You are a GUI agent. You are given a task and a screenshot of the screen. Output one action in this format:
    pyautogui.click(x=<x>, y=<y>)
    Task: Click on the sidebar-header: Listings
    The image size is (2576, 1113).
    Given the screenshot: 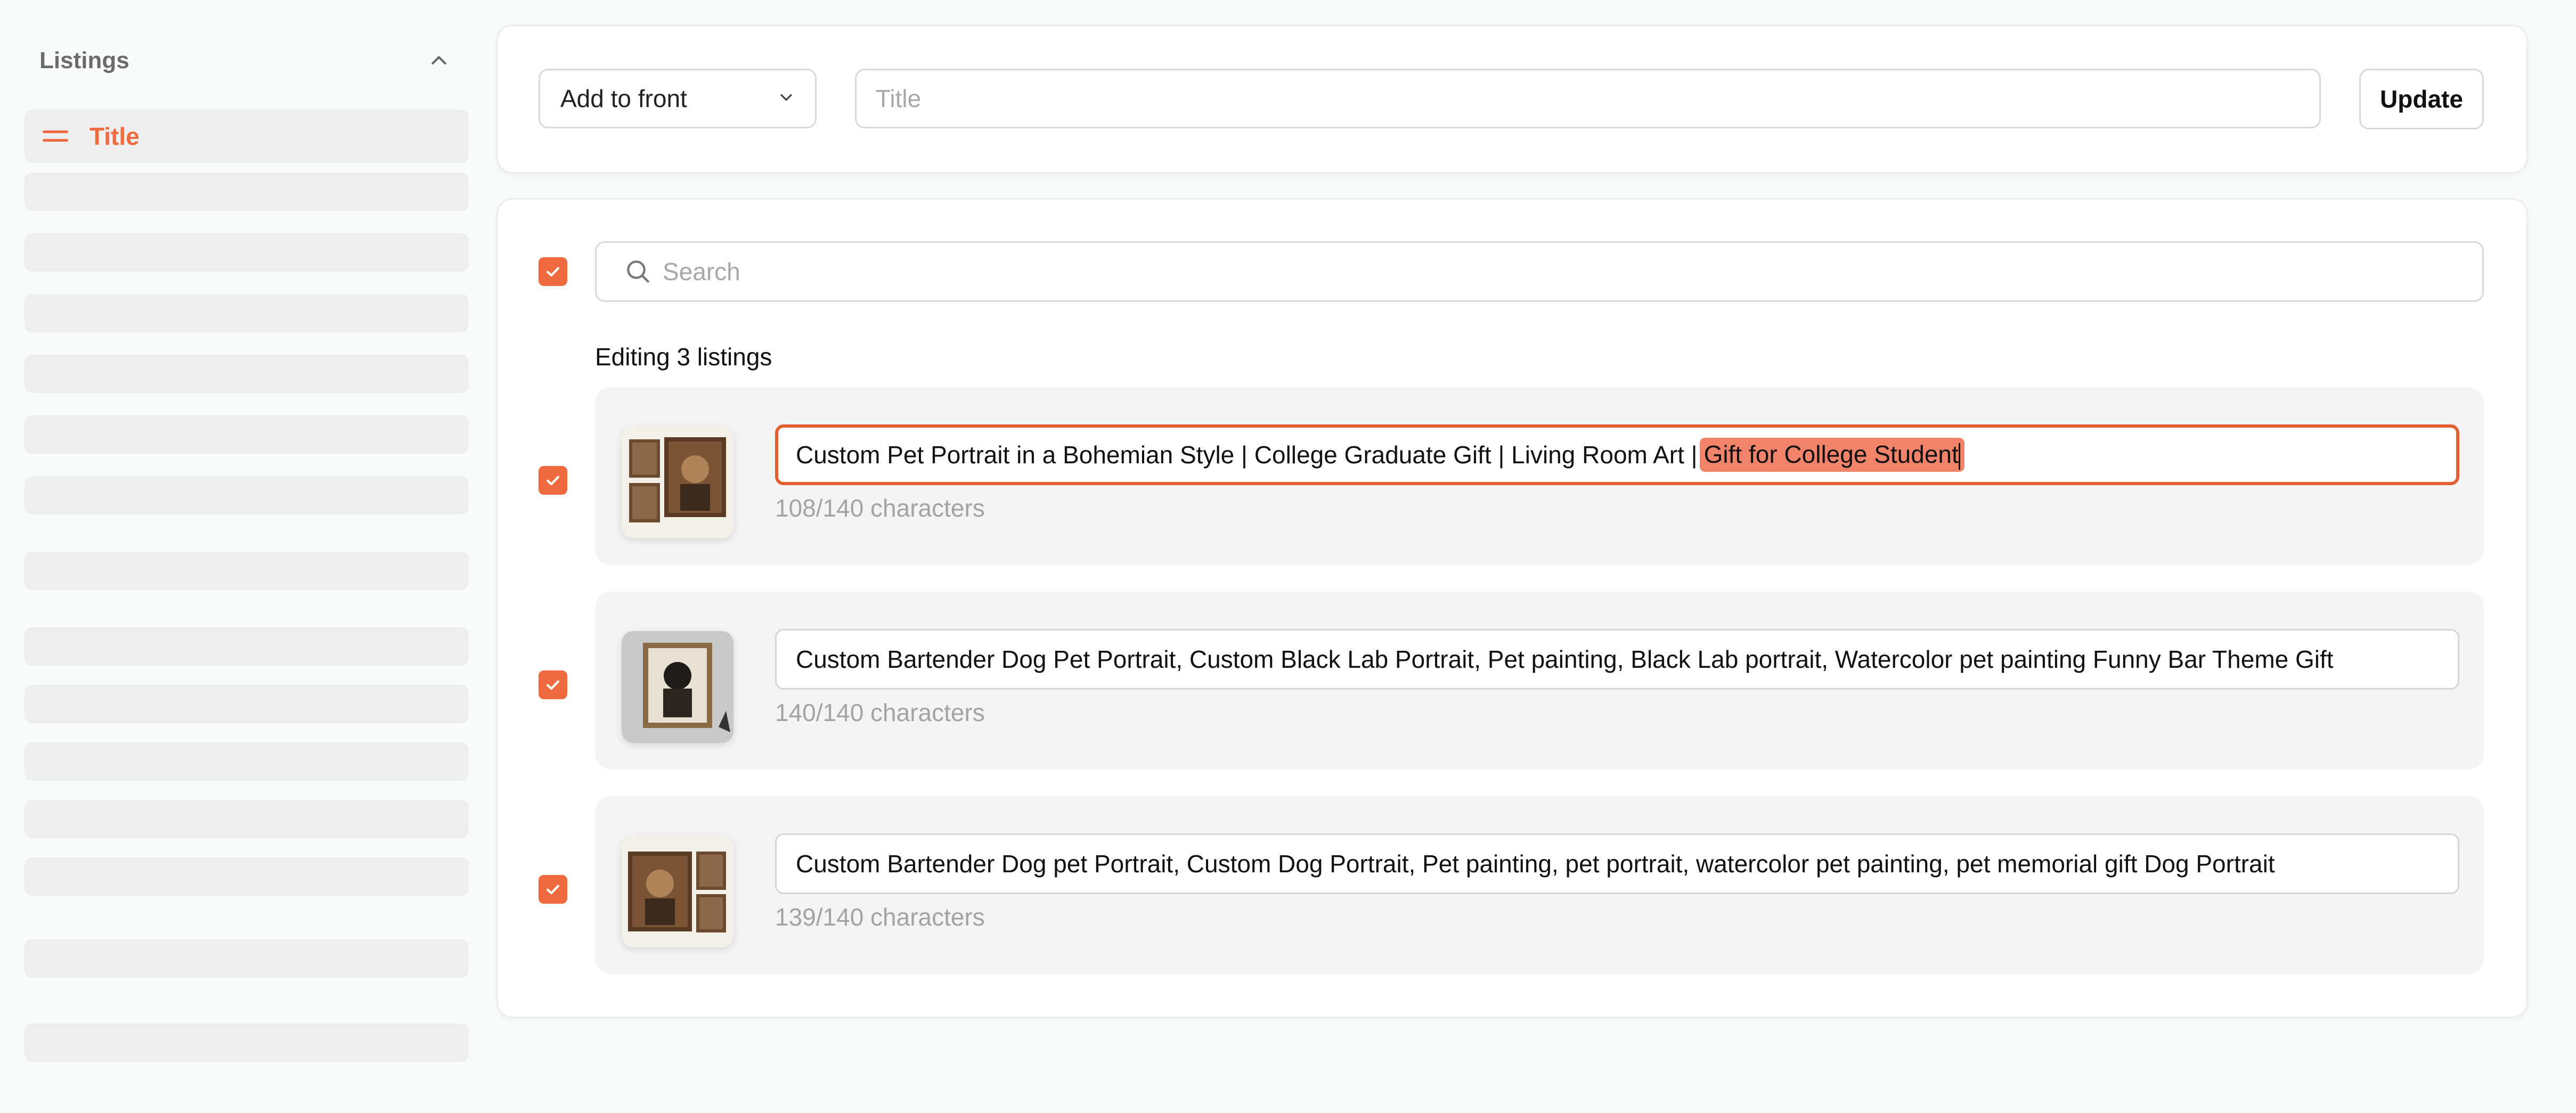 What is the action you would take?
    pyautogui.click(x=247, y=61)
    